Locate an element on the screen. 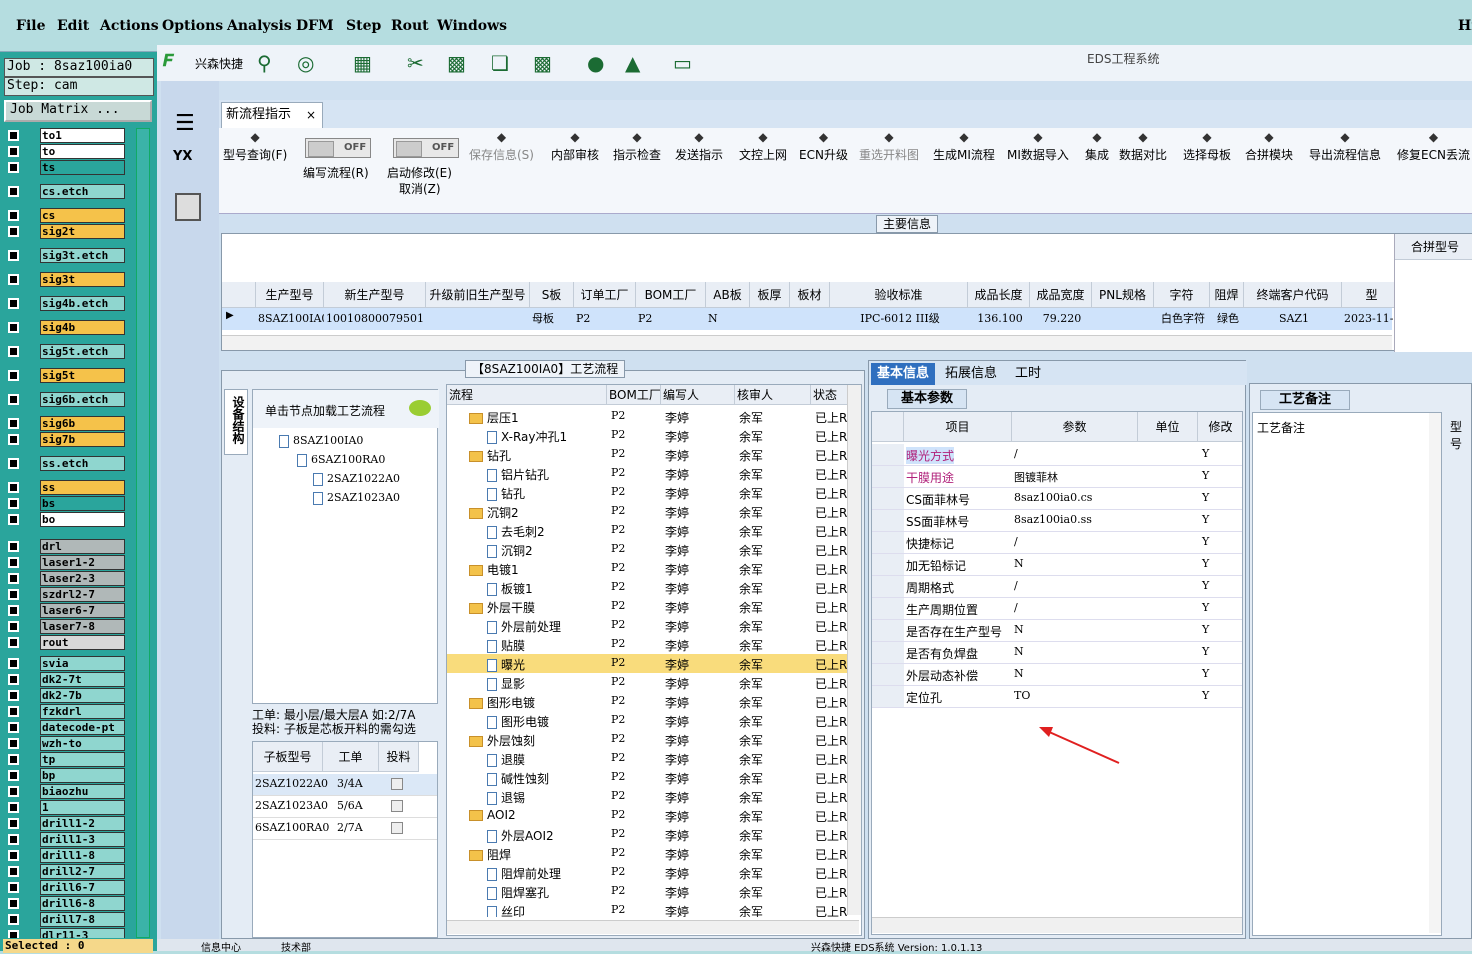  tree-node: 8SAZ100IA0 is located at coordinates (321, 441).